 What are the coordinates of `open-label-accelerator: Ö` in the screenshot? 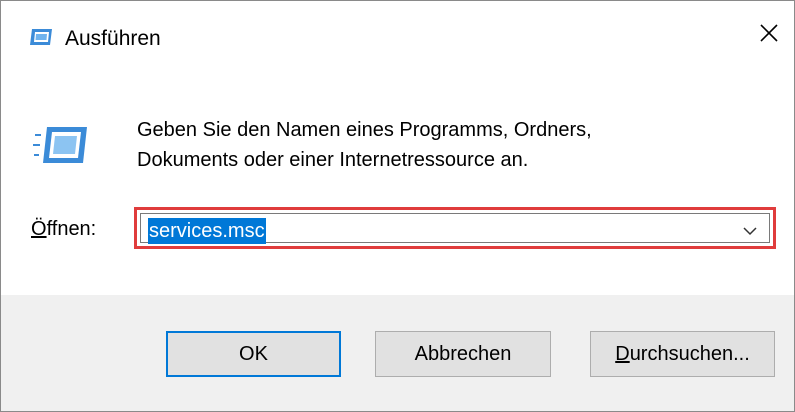 It's located at (39, 229).